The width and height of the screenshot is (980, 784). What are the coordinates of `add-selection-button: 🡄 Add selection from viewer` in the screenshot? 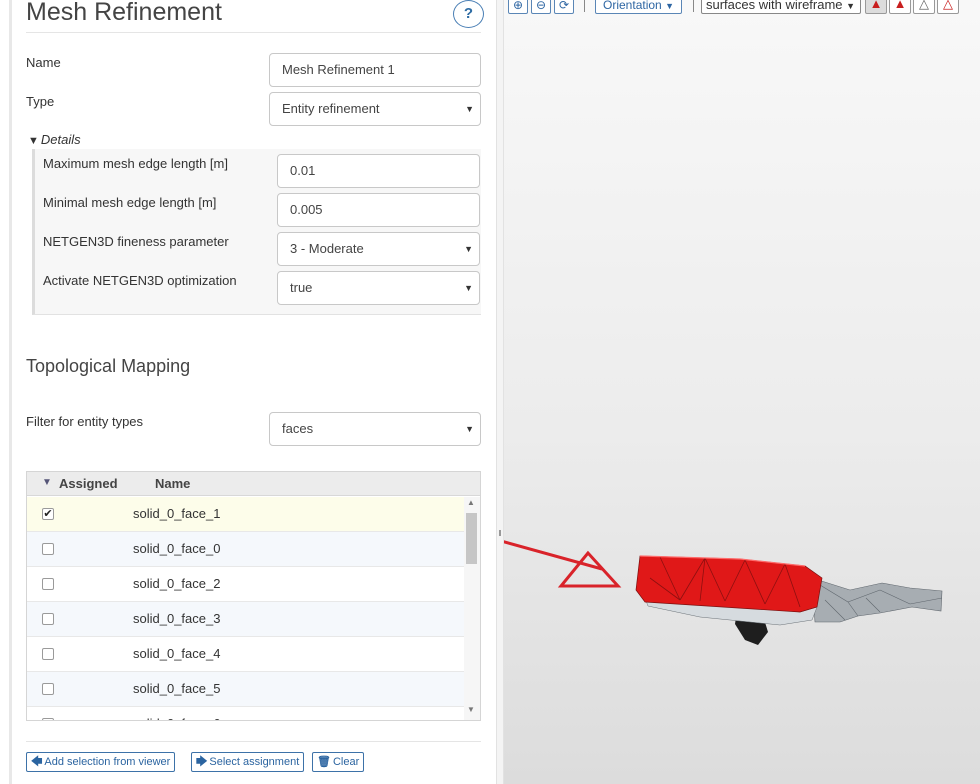 It's located at (101, 762).